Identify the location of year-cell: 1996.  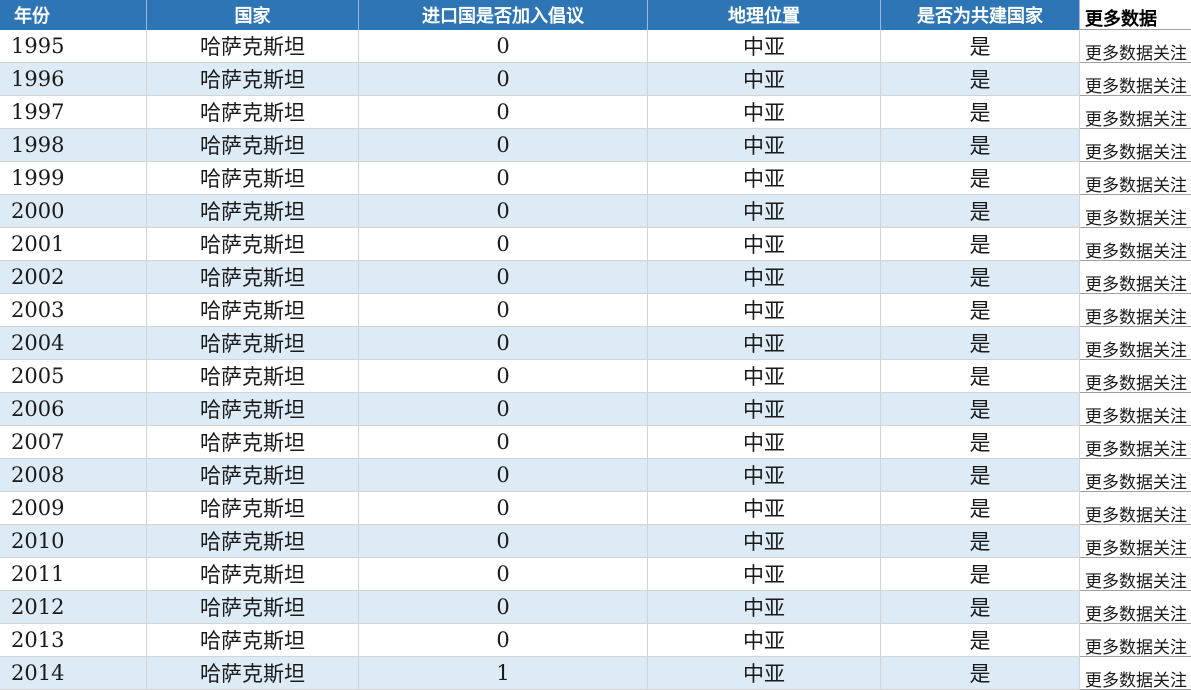
(73, 79).